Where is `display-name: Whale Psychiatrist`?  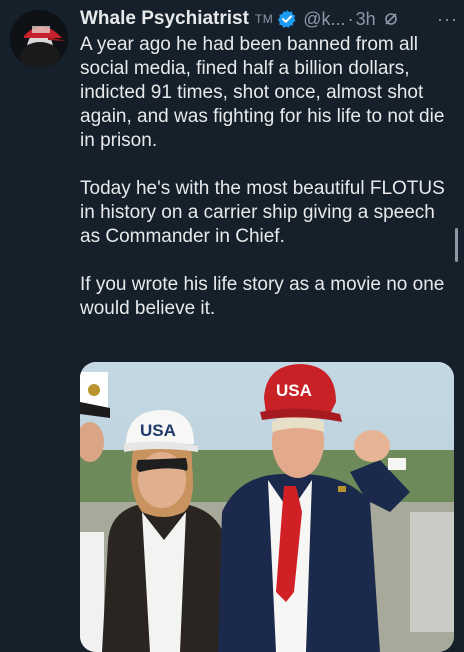 display-name: Whale Psychiatrist is located at coordinates (164, 19).